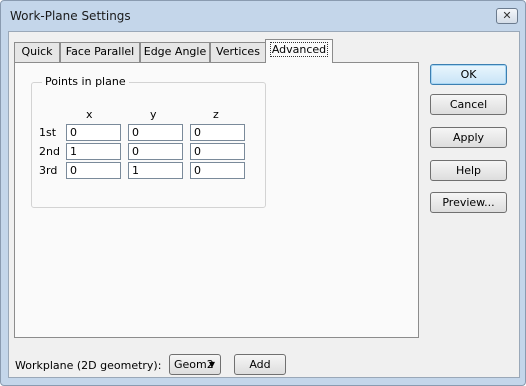 This screenshot has height=386, width=526. Describe the element at coordinates (88, 365) in the screenshot. I see `workplane-label: Workplane (2D geometry):` at that location.